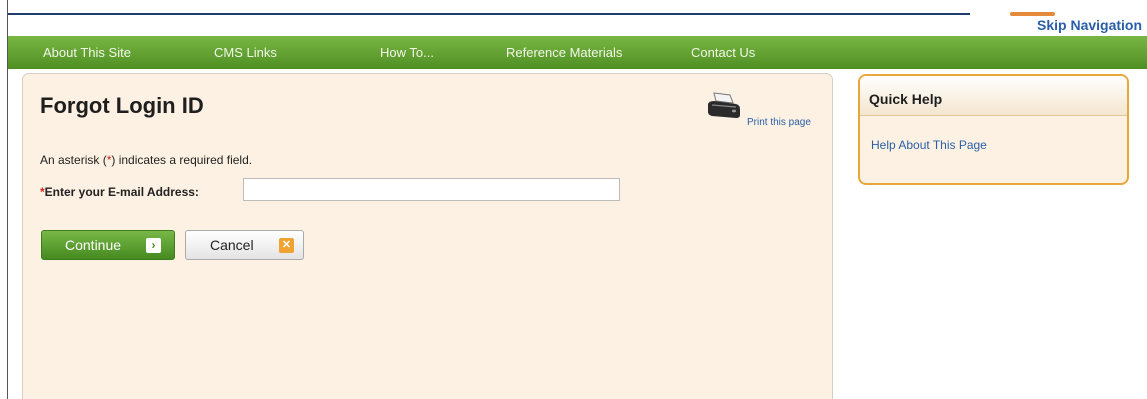 This screenshot has height=399, width=1147. I want to click on arrow-right-icon: ›, so click(153, 245).